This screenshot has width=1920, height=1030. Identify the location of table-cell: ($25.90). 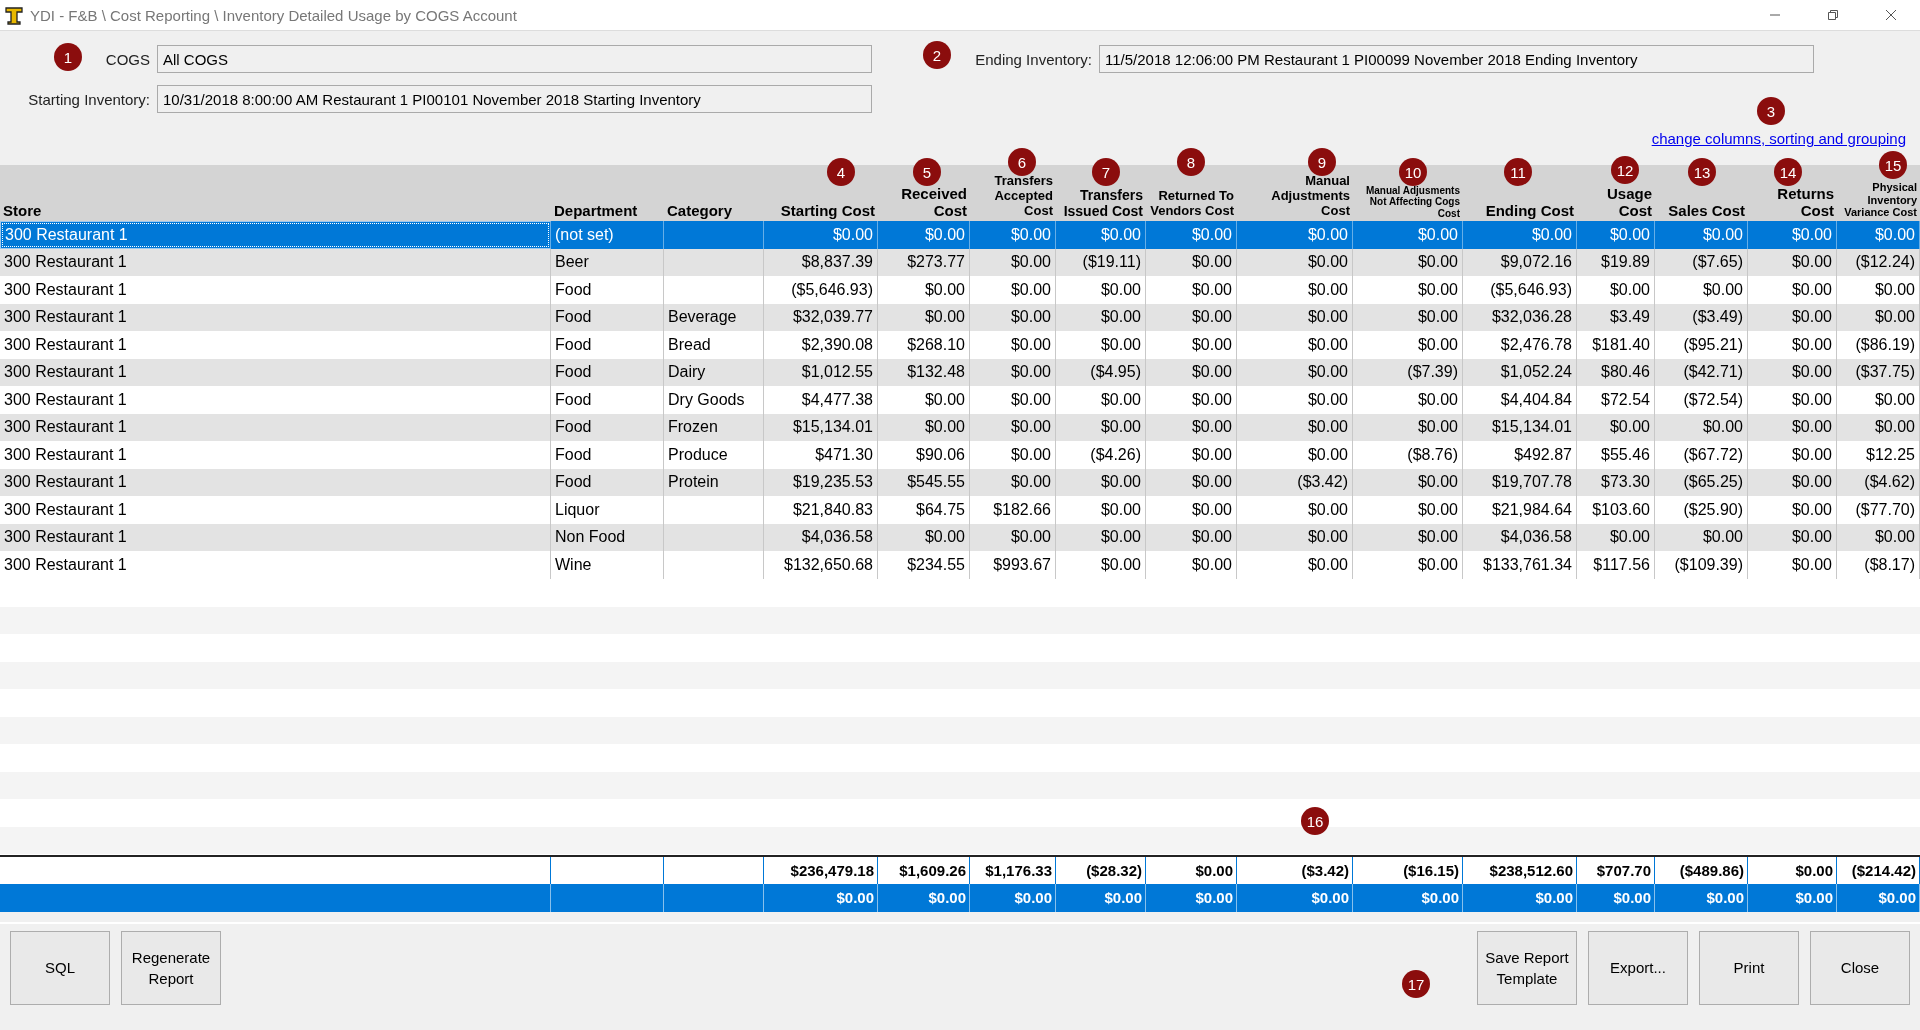
(1701, 510).